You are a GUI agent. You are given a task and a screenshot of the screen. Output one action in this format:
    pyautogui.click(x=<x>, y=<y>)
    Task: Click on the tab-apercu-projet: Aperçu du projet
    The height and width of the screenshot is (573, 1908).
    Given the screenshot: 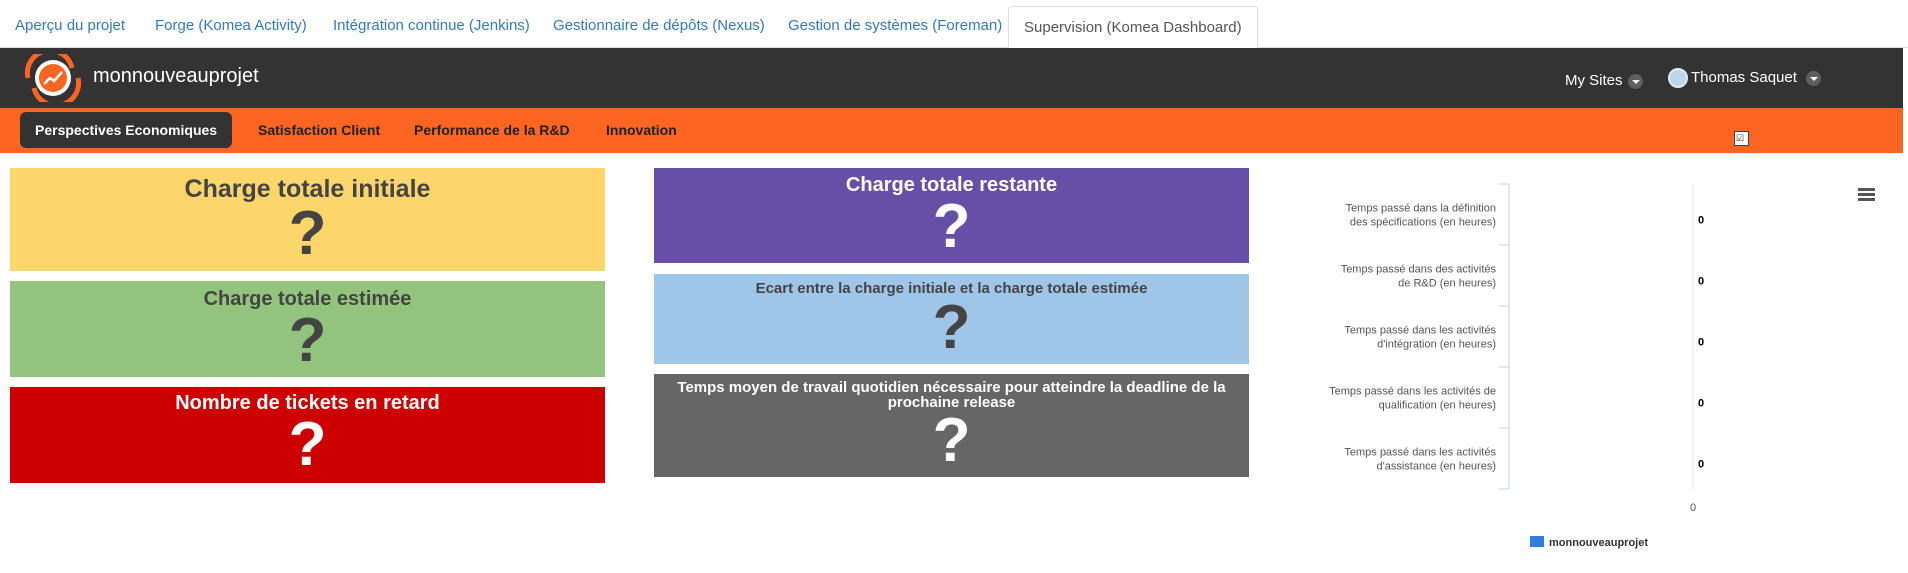 What is the action you would take?
    pyautogui.click(x=70, y=24)
    